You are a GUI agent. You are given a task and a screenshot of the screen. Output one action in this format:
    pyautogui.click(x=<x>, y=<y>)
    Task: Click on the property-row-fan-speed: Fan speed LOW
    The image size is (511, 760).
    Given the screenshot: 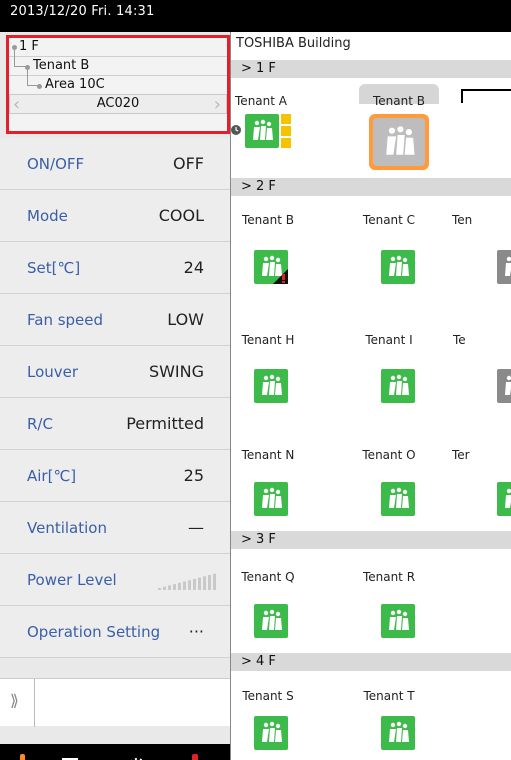 What is the action you would take?
    pyautogui.click(x=115, y=320)
    